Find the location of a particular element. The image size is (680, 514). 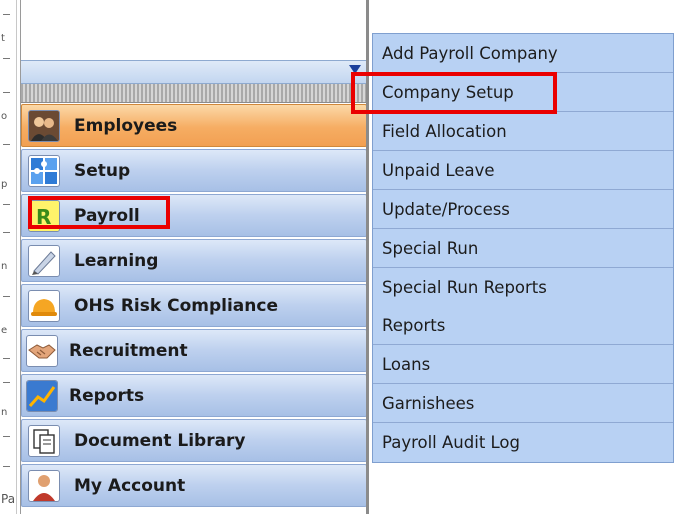

submenu-item-unpaid-leave: Unpaid Leave is located at coordinates (523, 170).